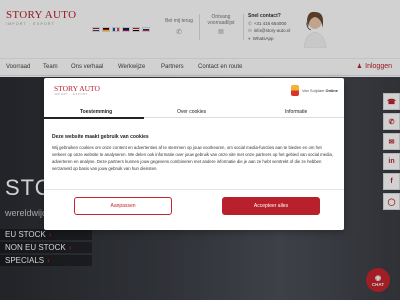 Image resolution: width=400 pixels, height=300 pixels. I want to click on customize-button: Aanpassen, so click(123, 206).